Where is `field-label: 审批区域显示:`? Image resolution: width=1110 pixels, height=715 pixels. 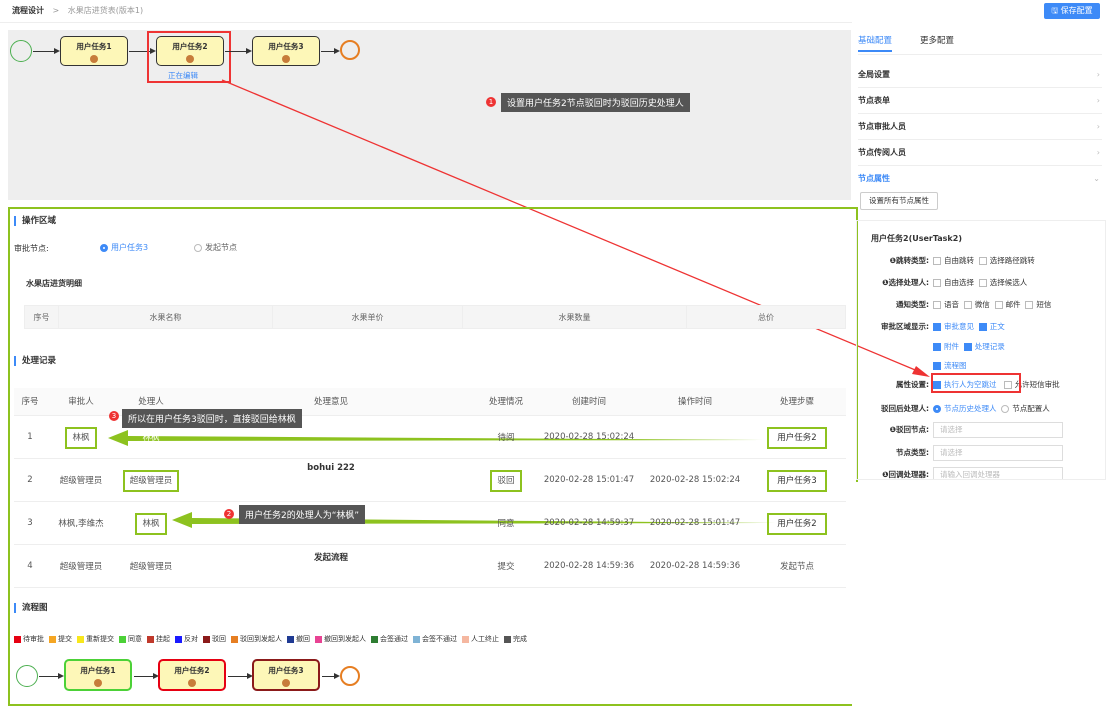 field-label: 审批区域显示: is located at coordinates (905, 326).